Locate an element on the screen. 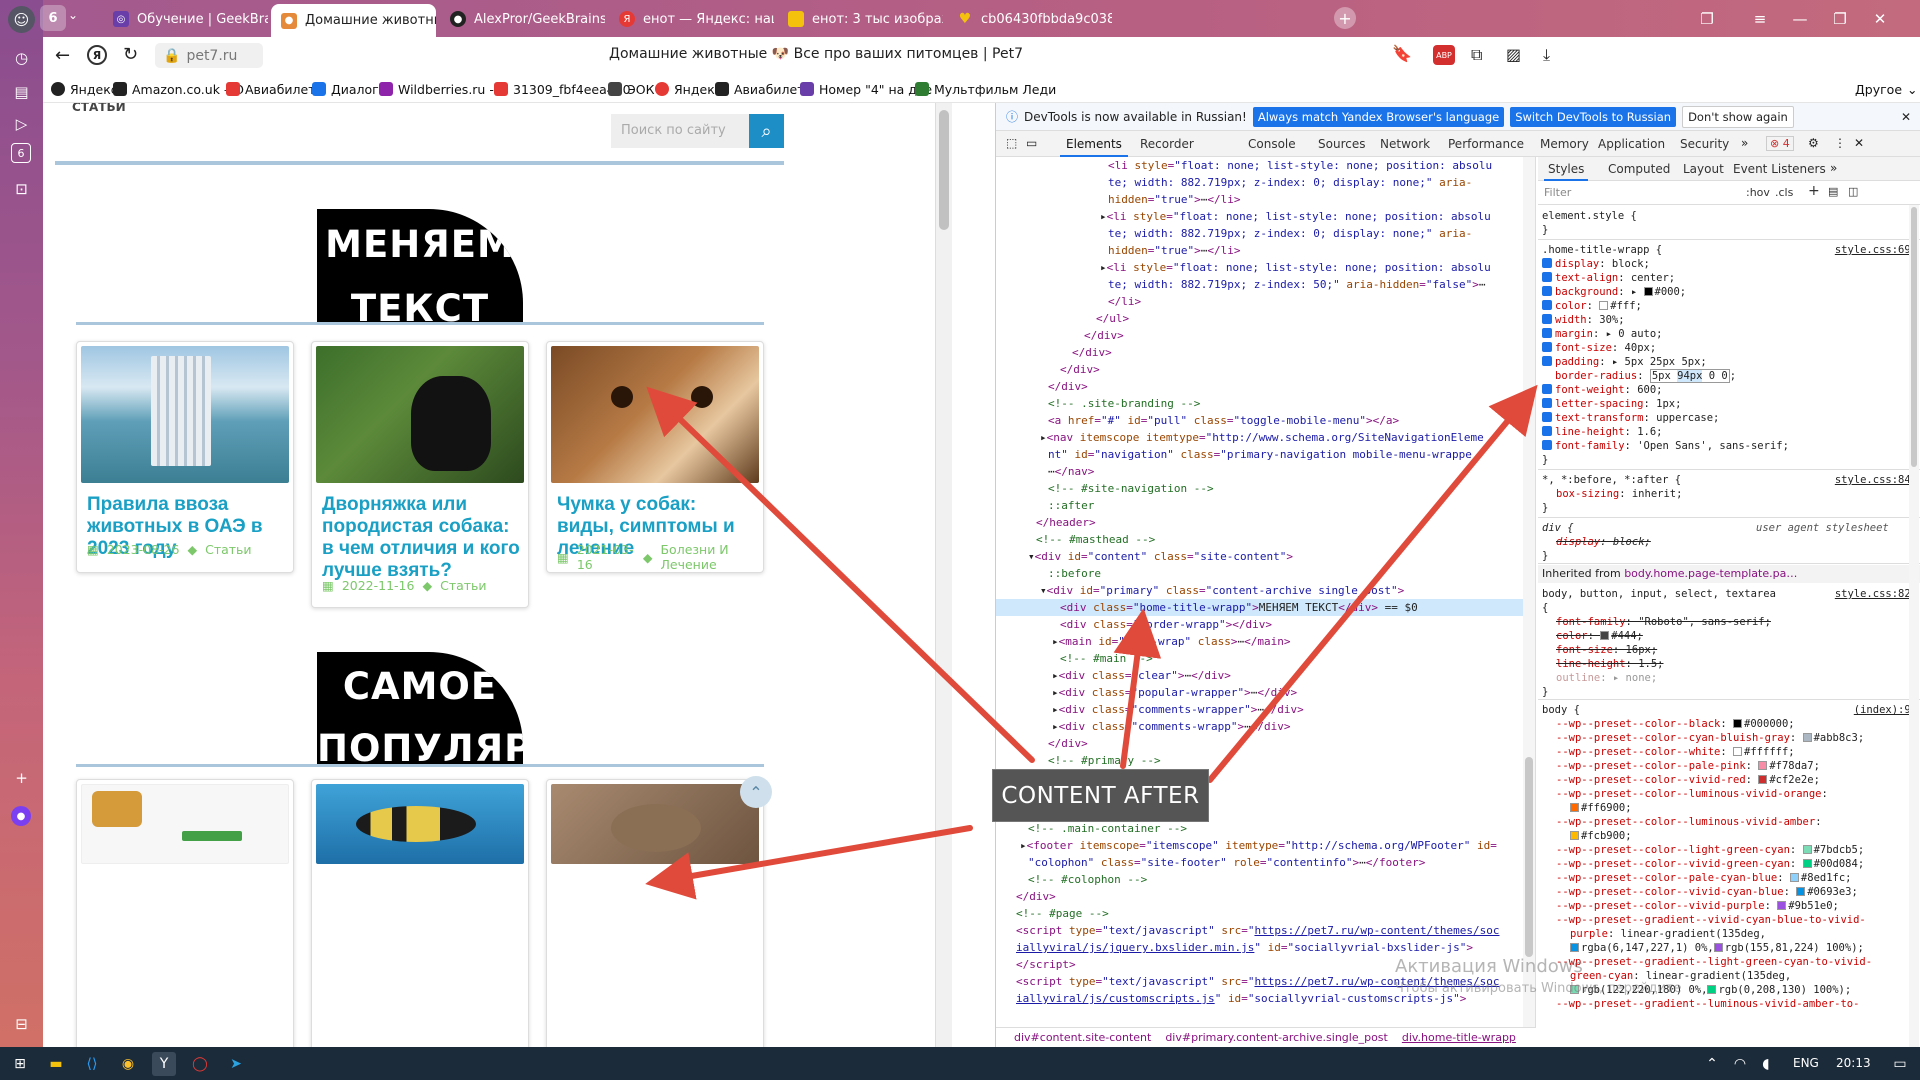  dom-line: <div class="border-wrapp"></div> is located at coordinates (1166, 624).